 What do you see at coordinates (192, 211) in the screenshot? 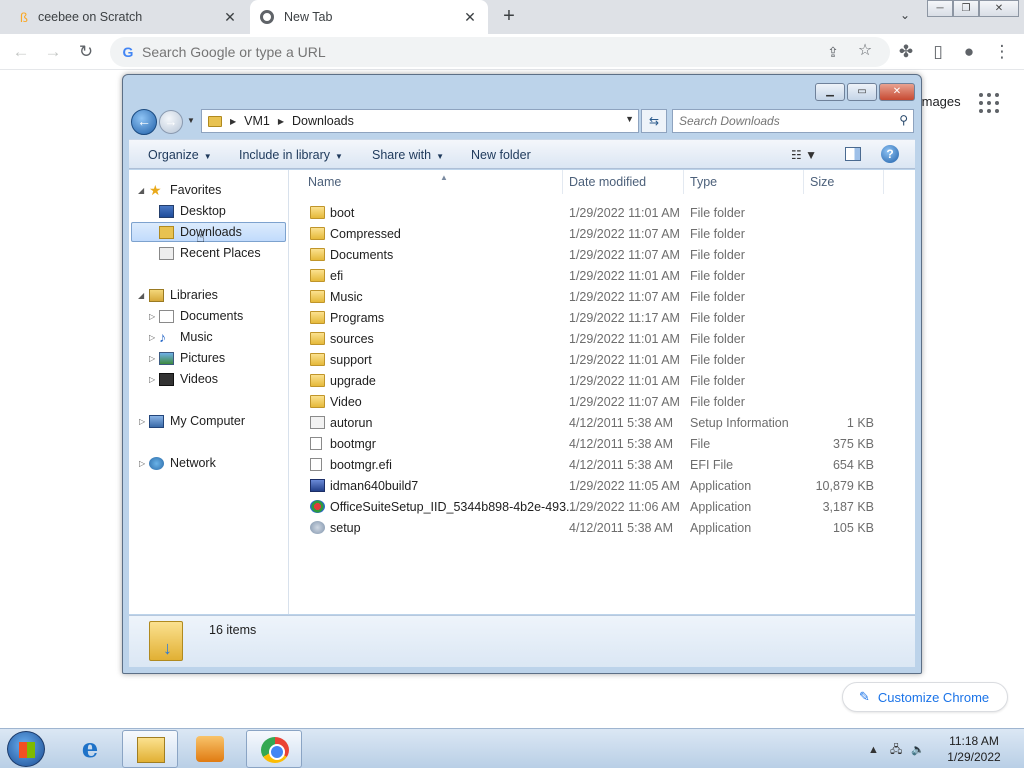
I see `nav-desktop: Desktop` at bounding box center [192, 211].